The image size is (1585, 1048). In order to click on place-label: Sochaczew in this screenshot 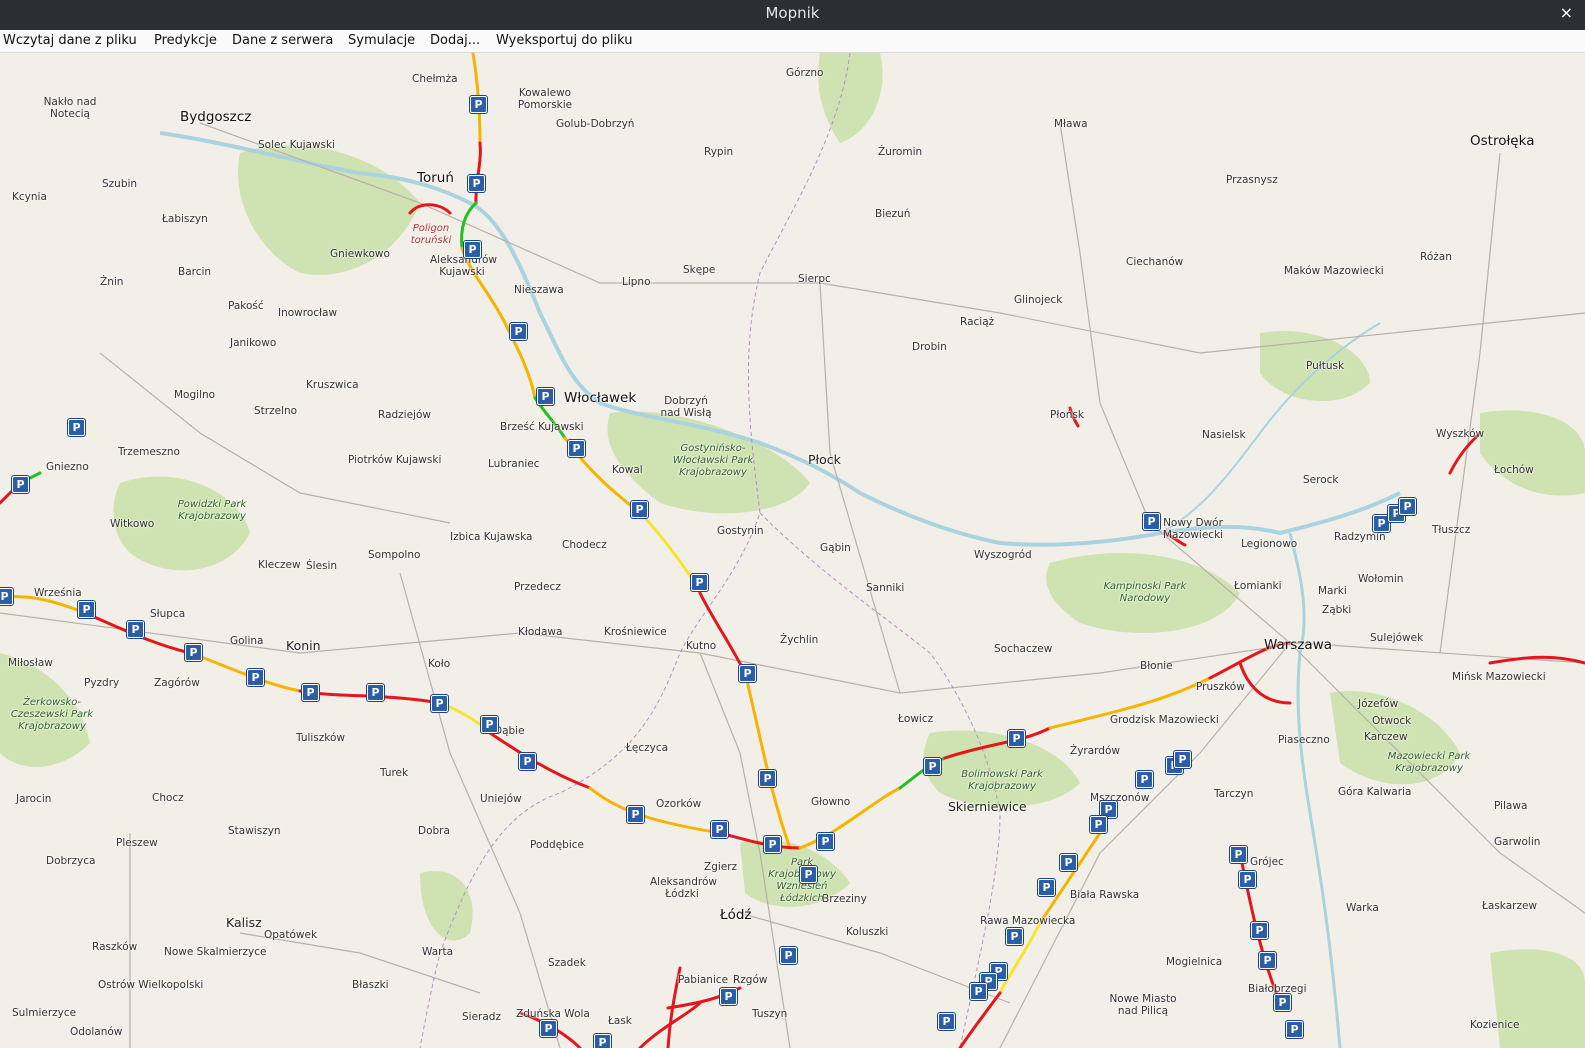, I will do `click(1023, 649)`.